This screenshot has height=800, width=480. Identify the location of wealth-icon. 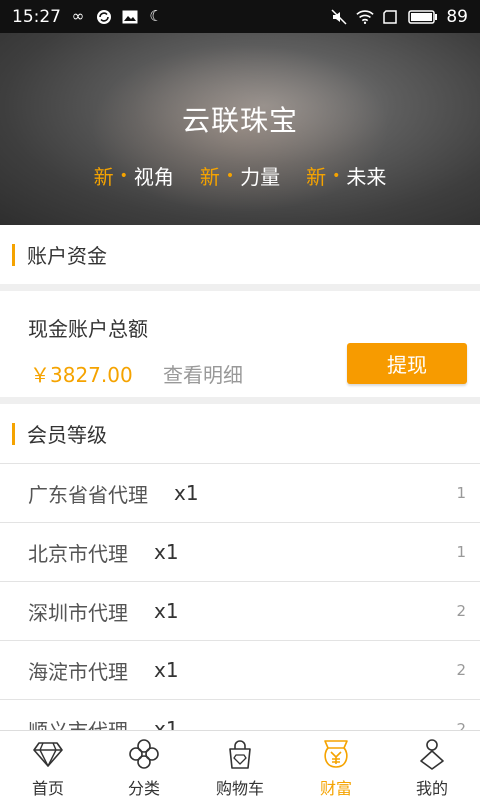
(336, 754).